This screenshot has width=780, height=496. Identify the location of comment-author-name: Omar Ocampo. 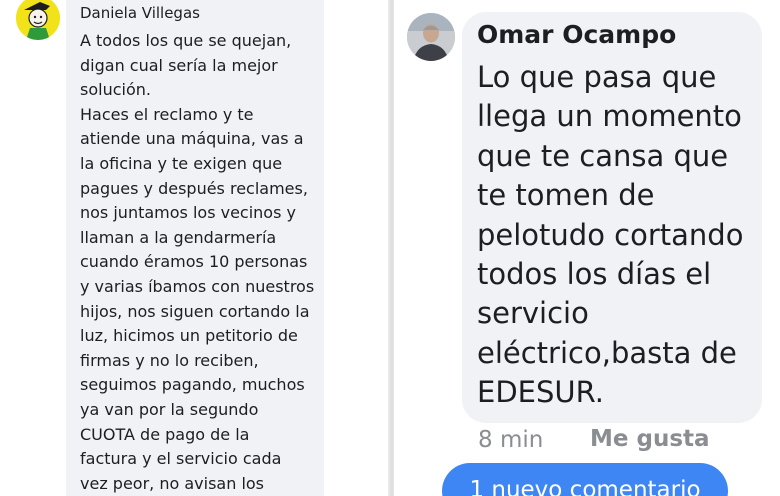
(576, 34).